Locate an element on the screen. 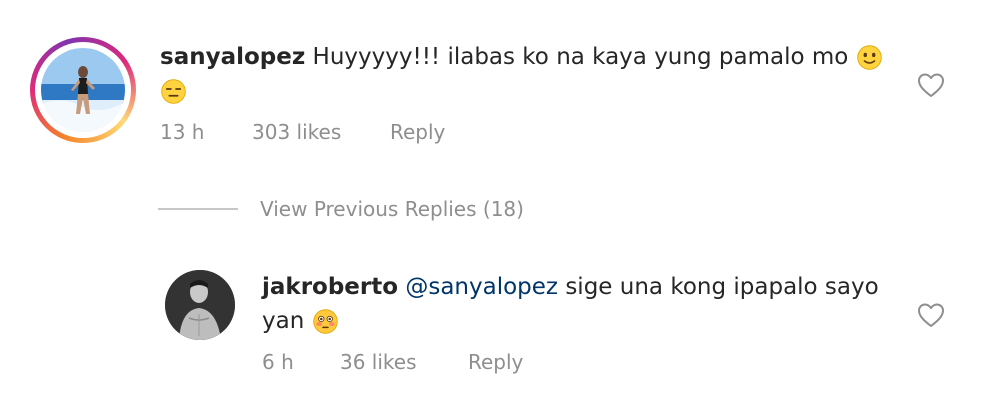 The width and height of the screenshot is (1000, 415). comment-meta: 13 h 303 likes Reply is located at coordinates (302, 132).